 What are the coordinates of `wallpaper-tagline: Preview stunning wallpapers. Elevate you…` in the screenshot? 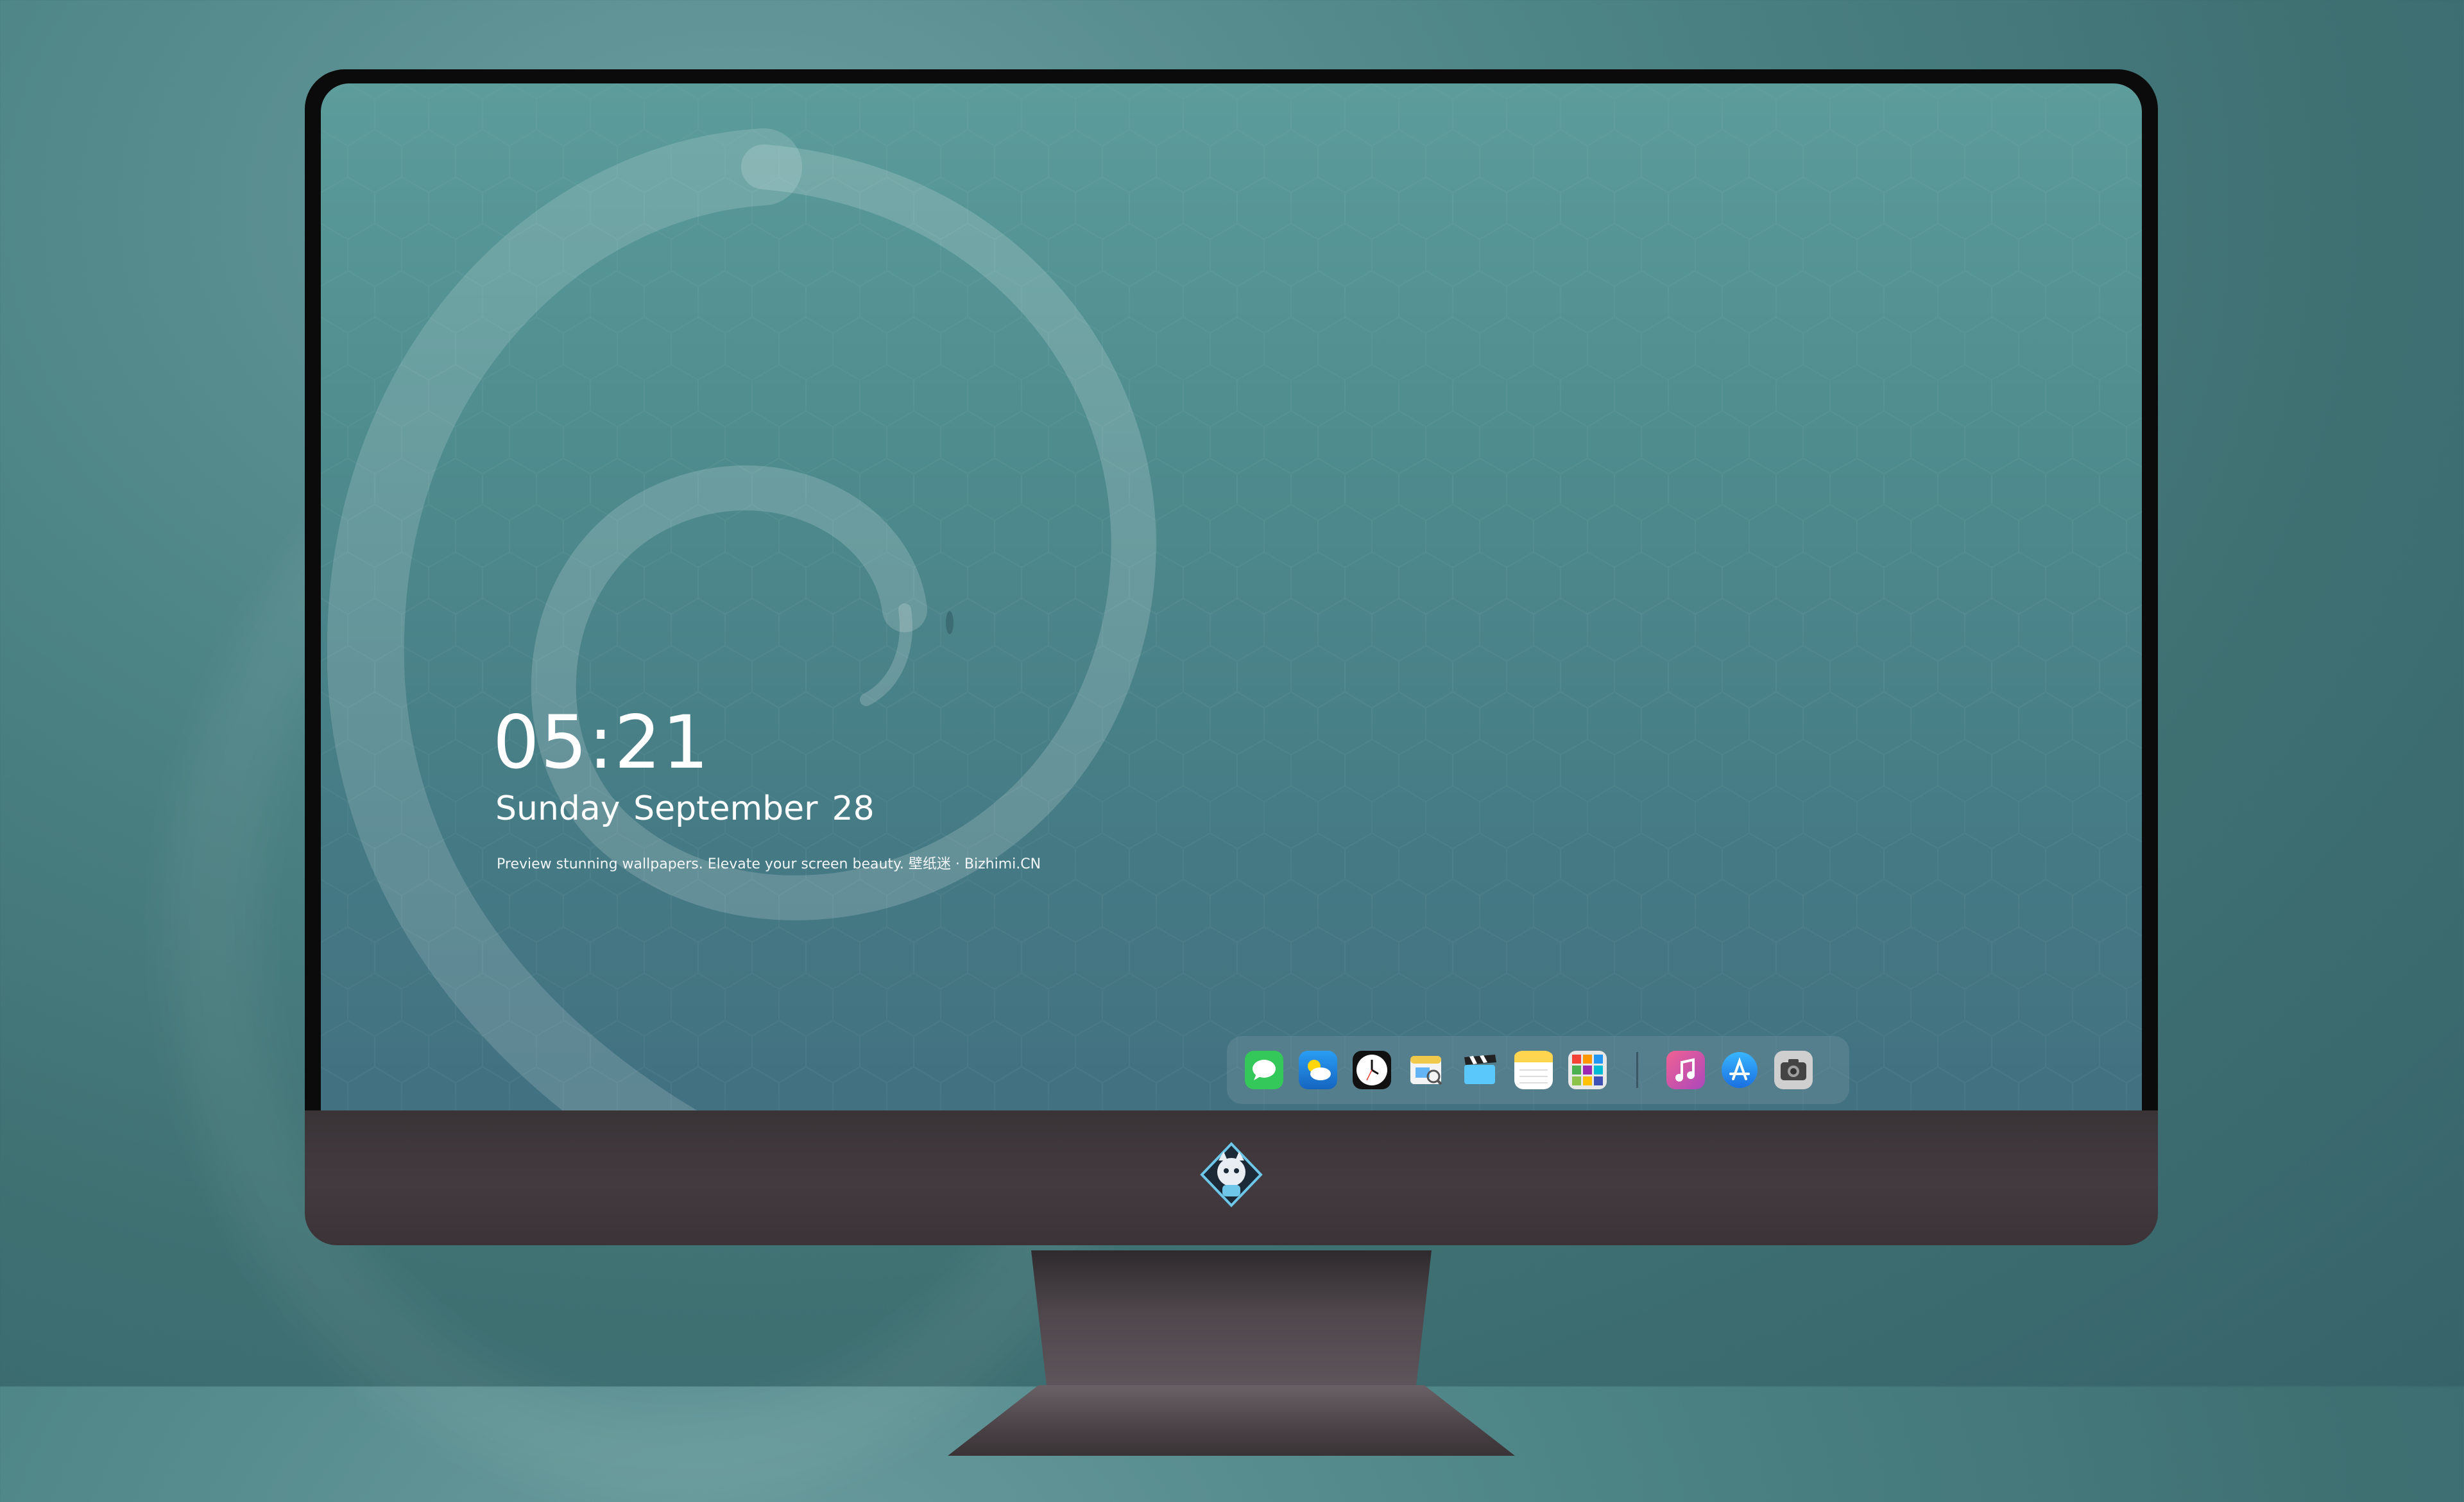 It's located at (769, 864).